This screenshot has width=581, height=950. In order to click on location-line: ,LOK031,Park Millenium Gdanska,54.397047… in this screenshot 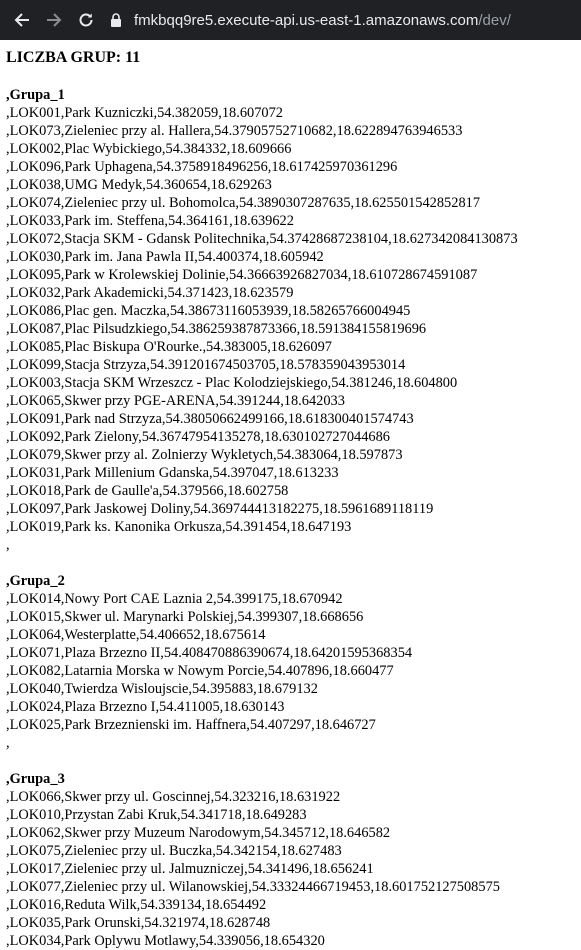, I will do `click(172, 473)`.